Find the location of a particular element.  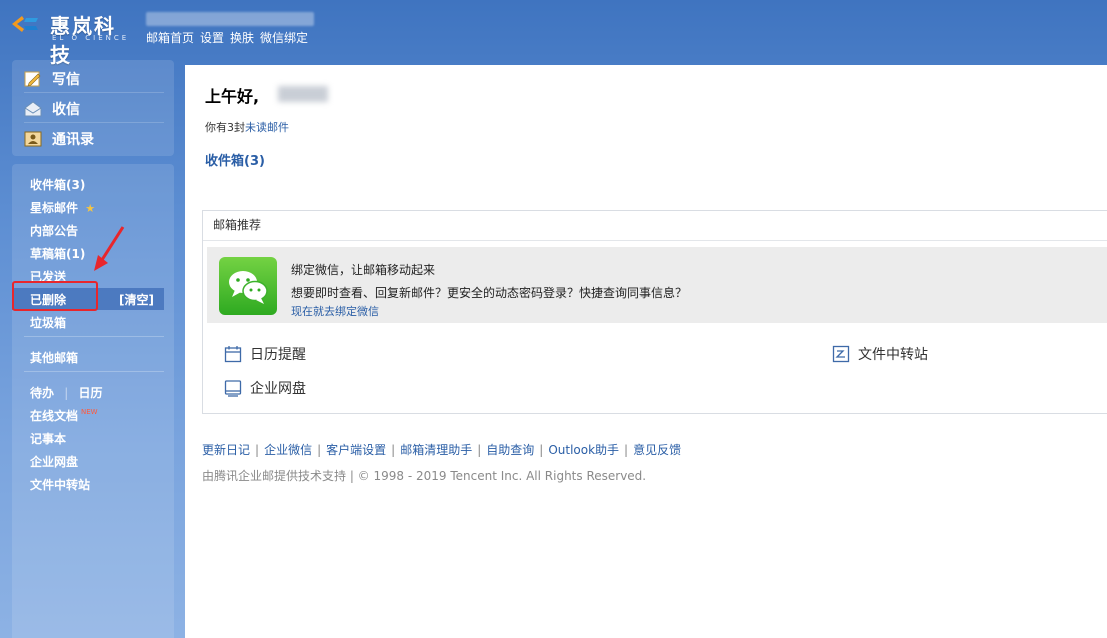

pencil-icon is located at coordinates (32, 78).